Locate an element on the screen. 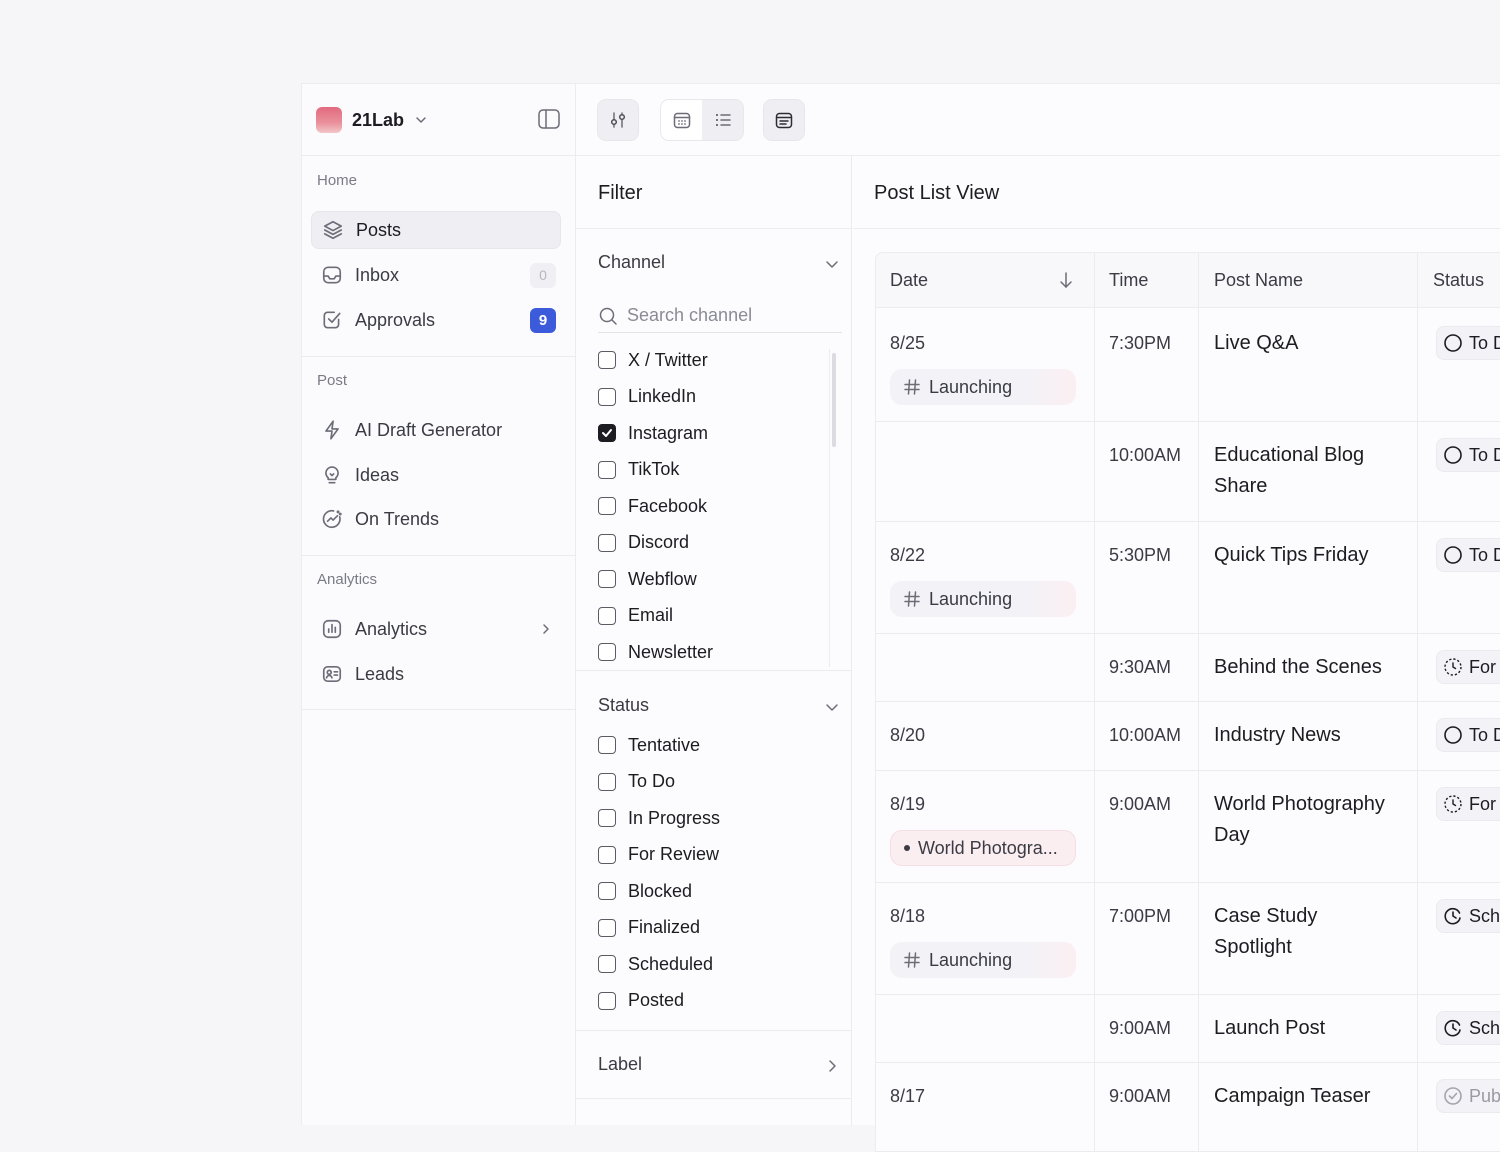  row-divider is located at coordinates (1188, 521).